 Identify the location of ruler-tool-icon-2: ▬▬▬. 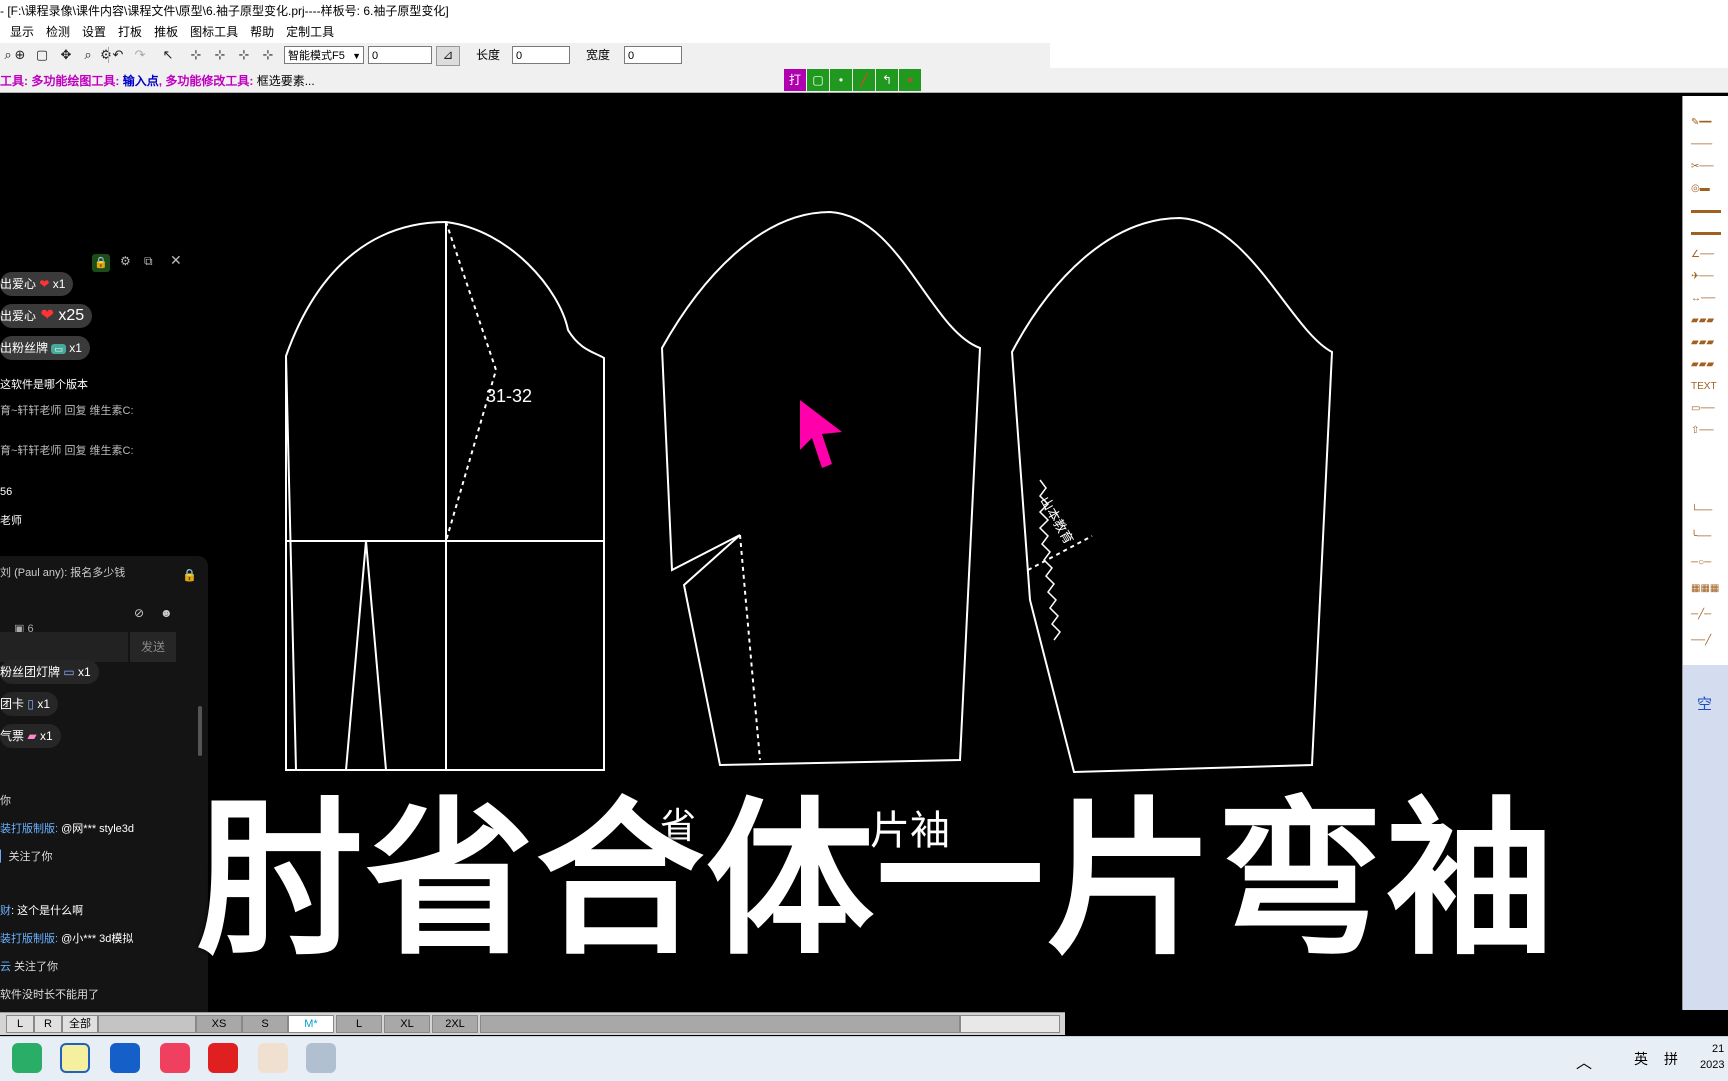
(1709, 233).